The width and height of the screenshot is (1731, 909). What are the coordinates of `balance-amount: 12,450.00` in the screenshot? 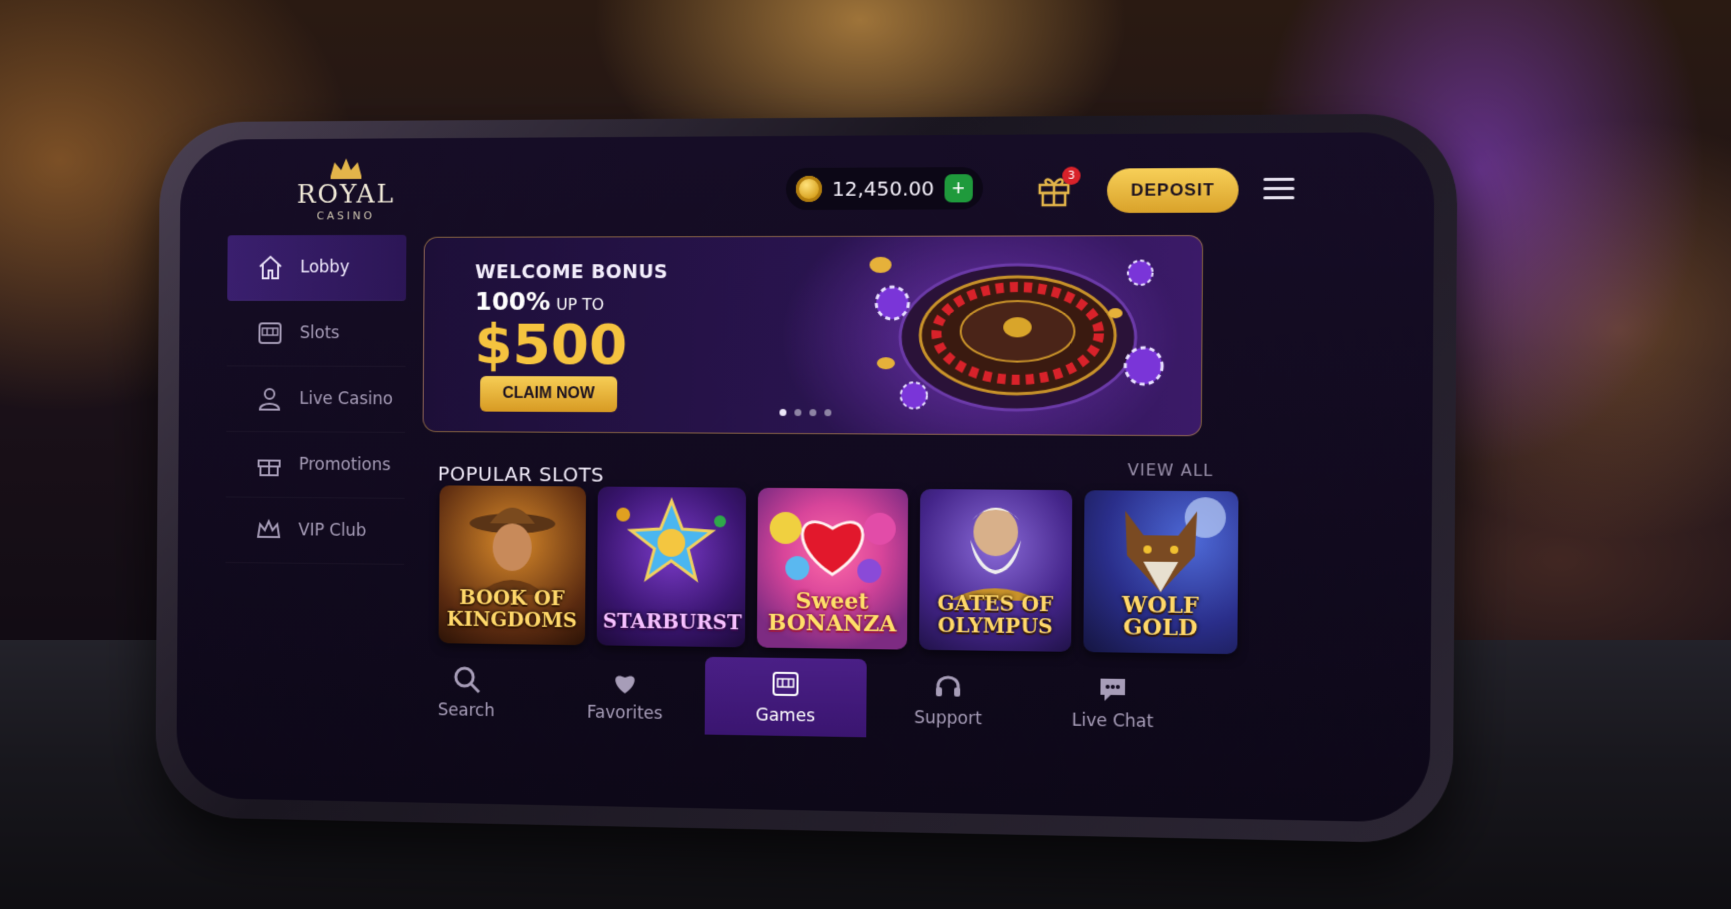 It's located at (883, 188).